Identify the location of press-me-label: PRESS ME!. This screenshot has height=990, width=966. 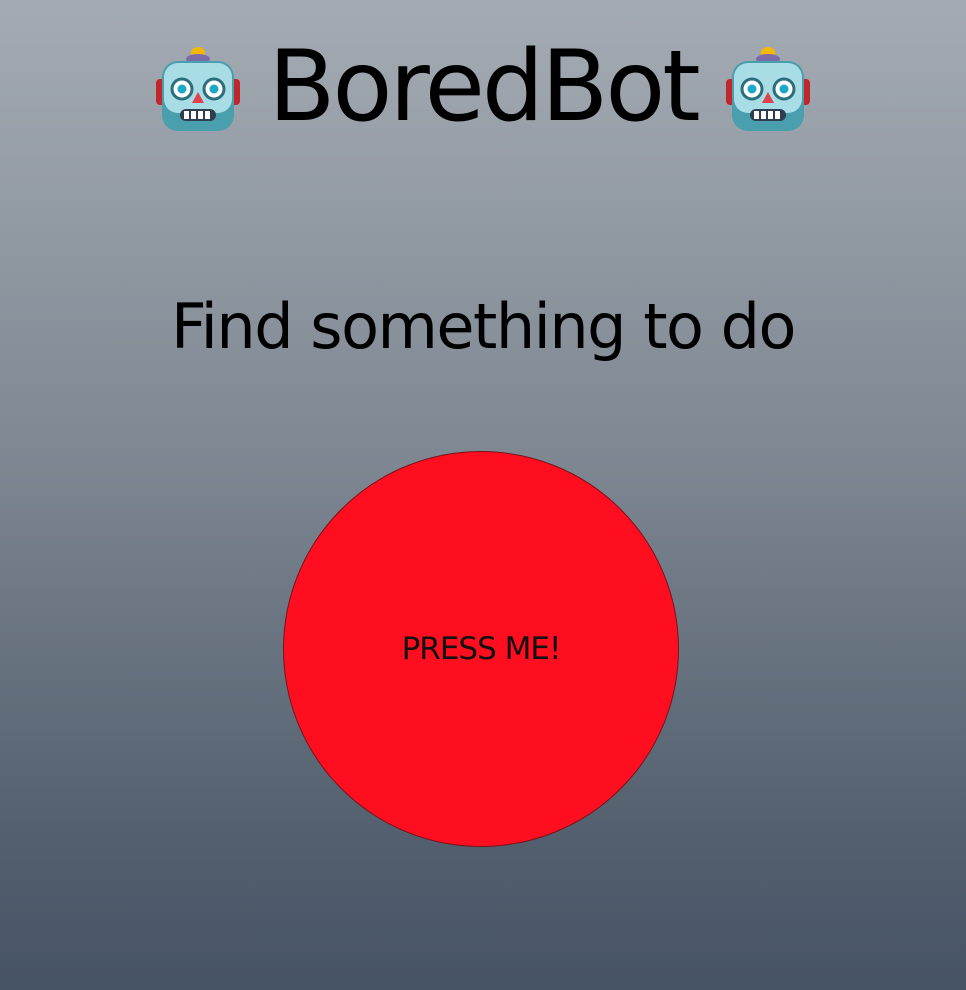
(481, 649).